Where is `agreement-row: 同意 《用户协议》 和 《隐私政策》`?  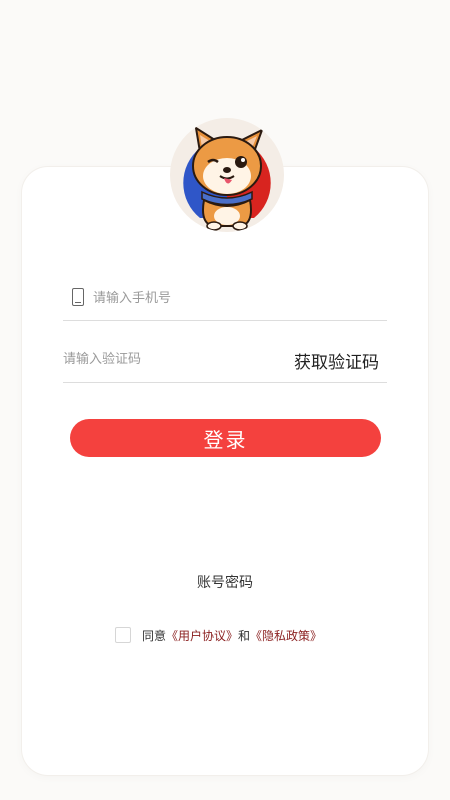
agreement-row: 同意 《用户协议》 和 《隐私政策》 is located at coordinates (218, 635).